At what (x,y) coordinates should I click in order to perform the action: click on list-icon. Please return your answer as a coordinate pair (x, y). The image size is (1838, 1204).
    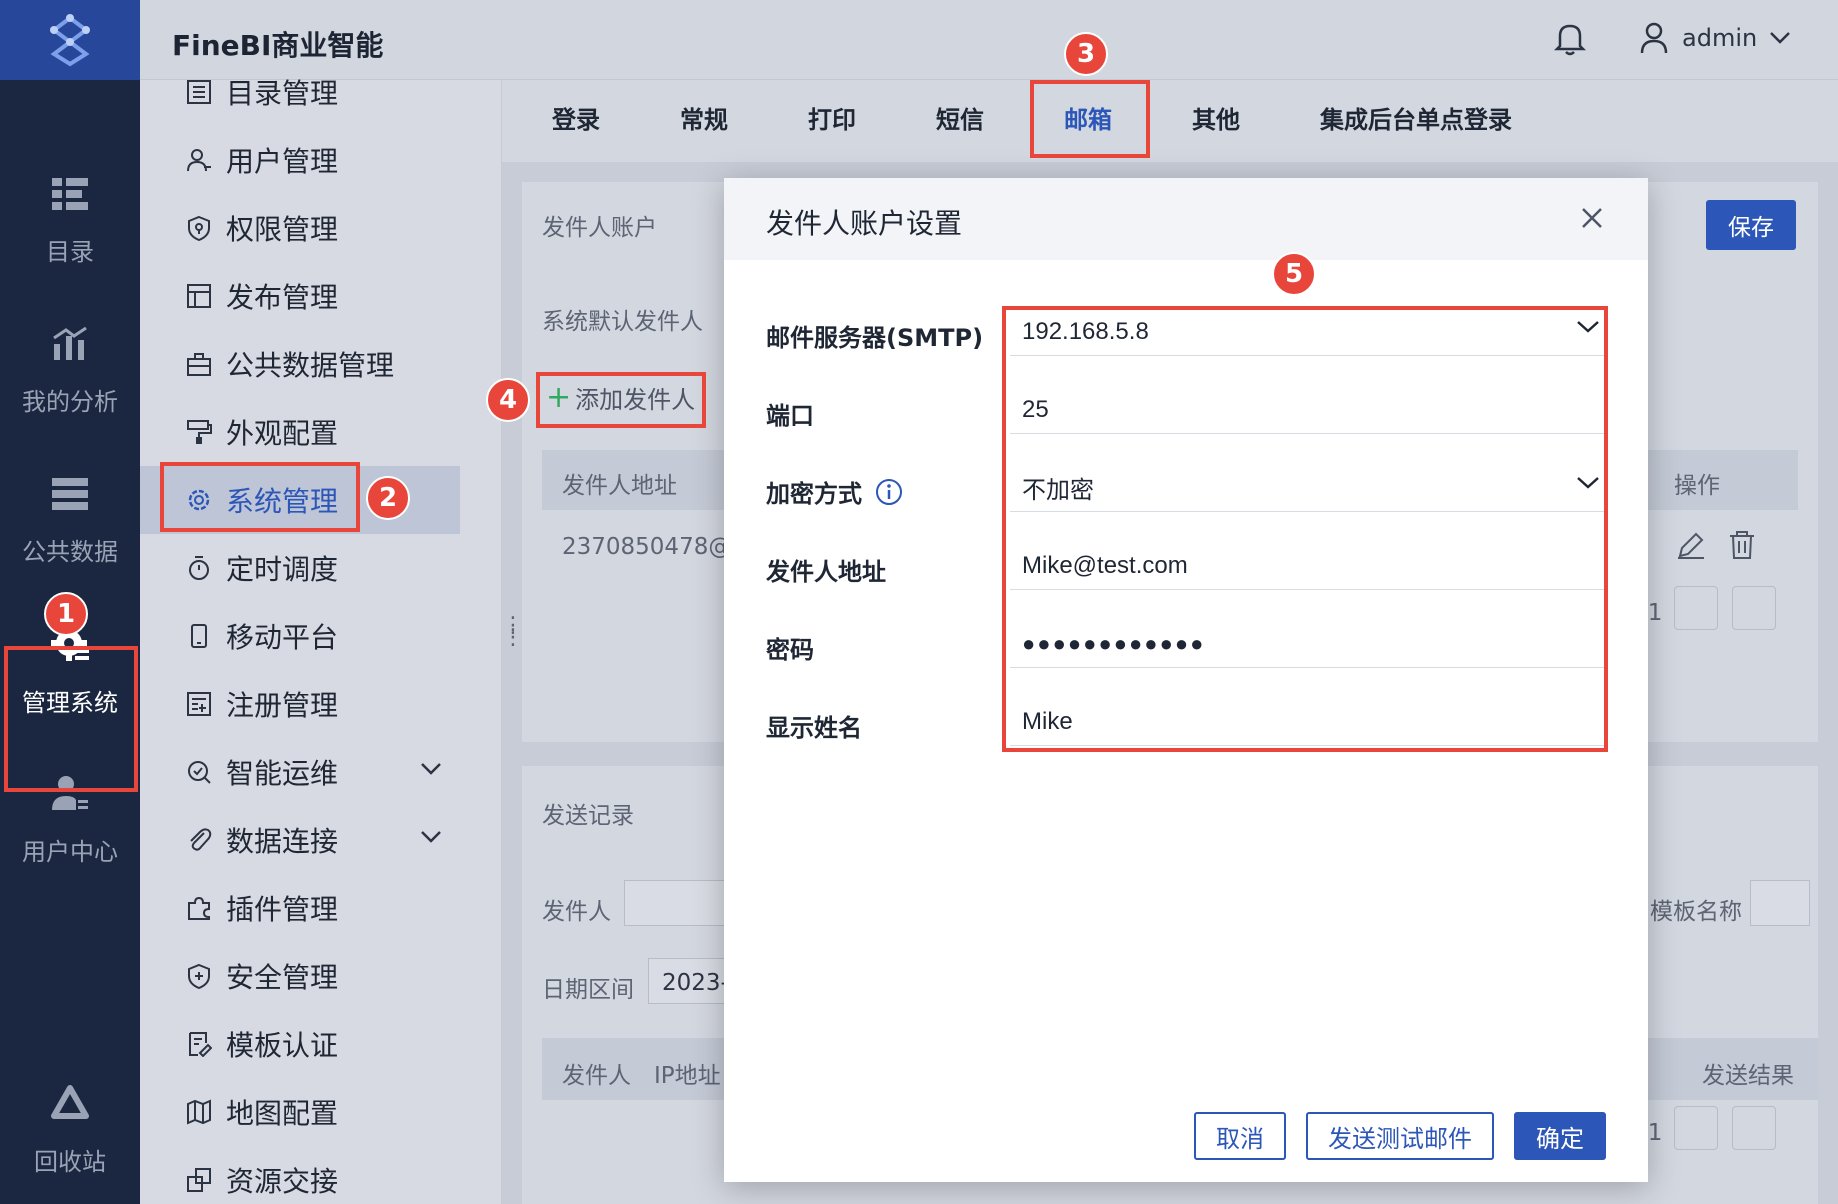
    Looking at the image, I should click on (199, 92).